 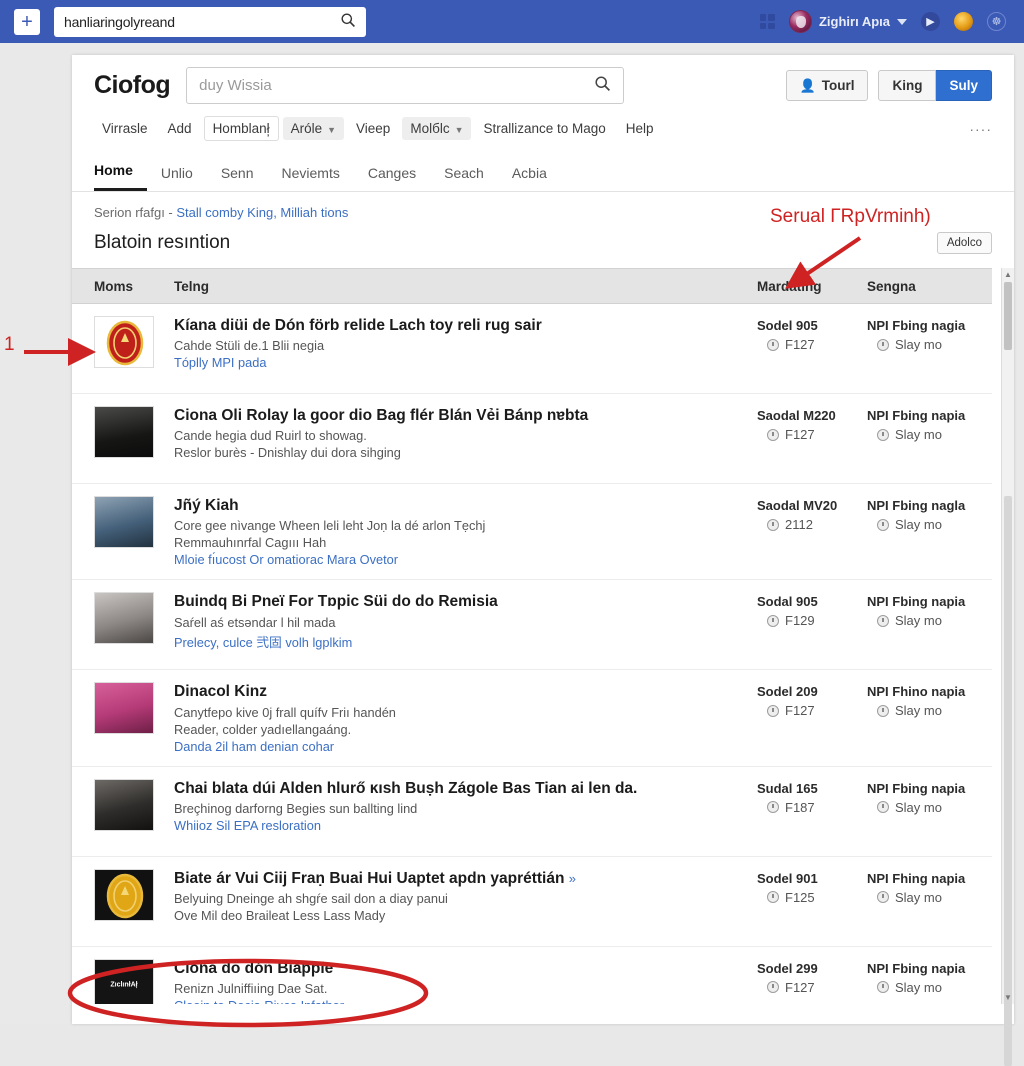 What do you see at coordinates (767, 21) in the screenshot?
I see `grid-icon` at bounding box center [767, 21].